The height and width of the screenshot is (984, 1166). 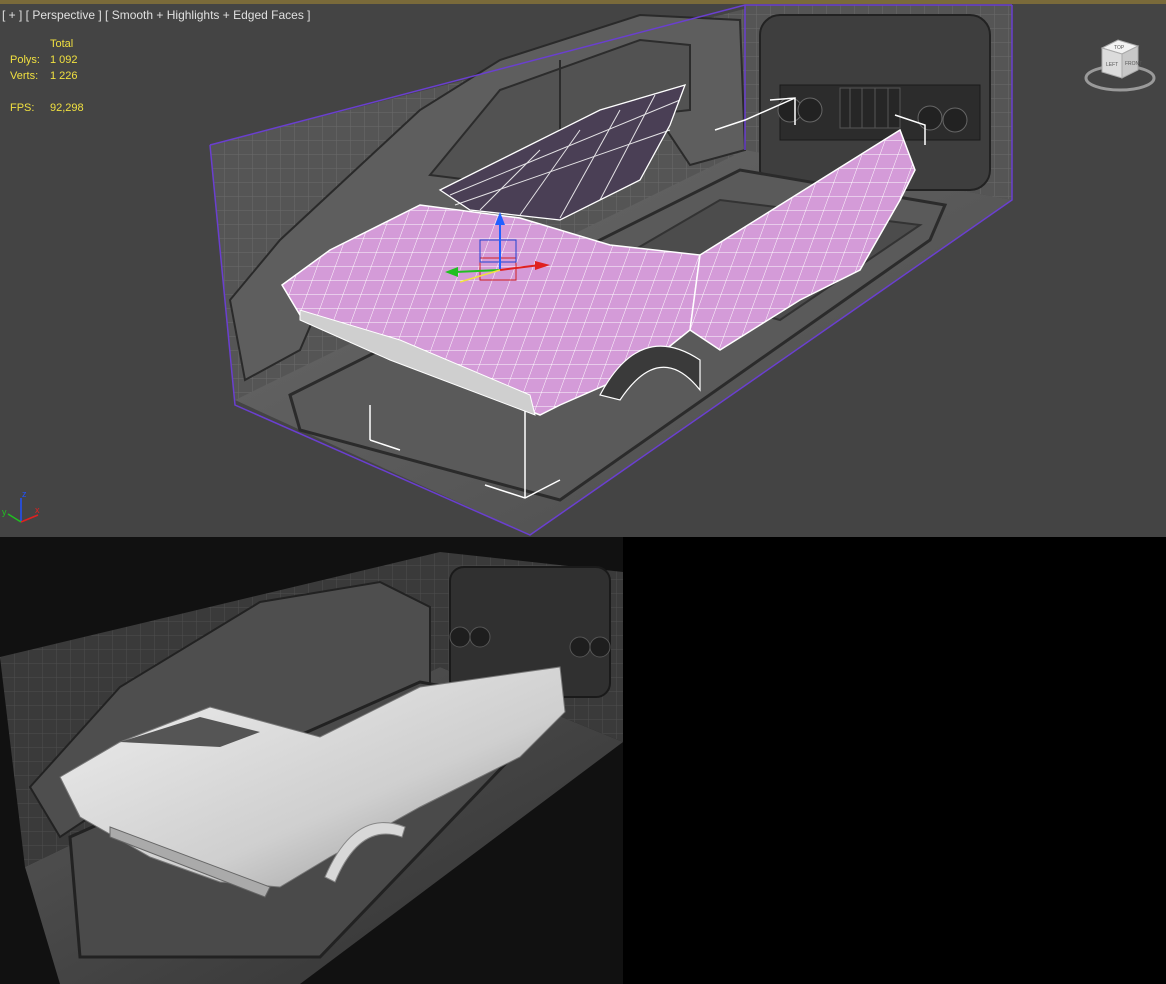 What do you see at coordinates (1112, 65) in the screenshot?
I see `svg-text: LEFT` at bounding box center [1112, 65].